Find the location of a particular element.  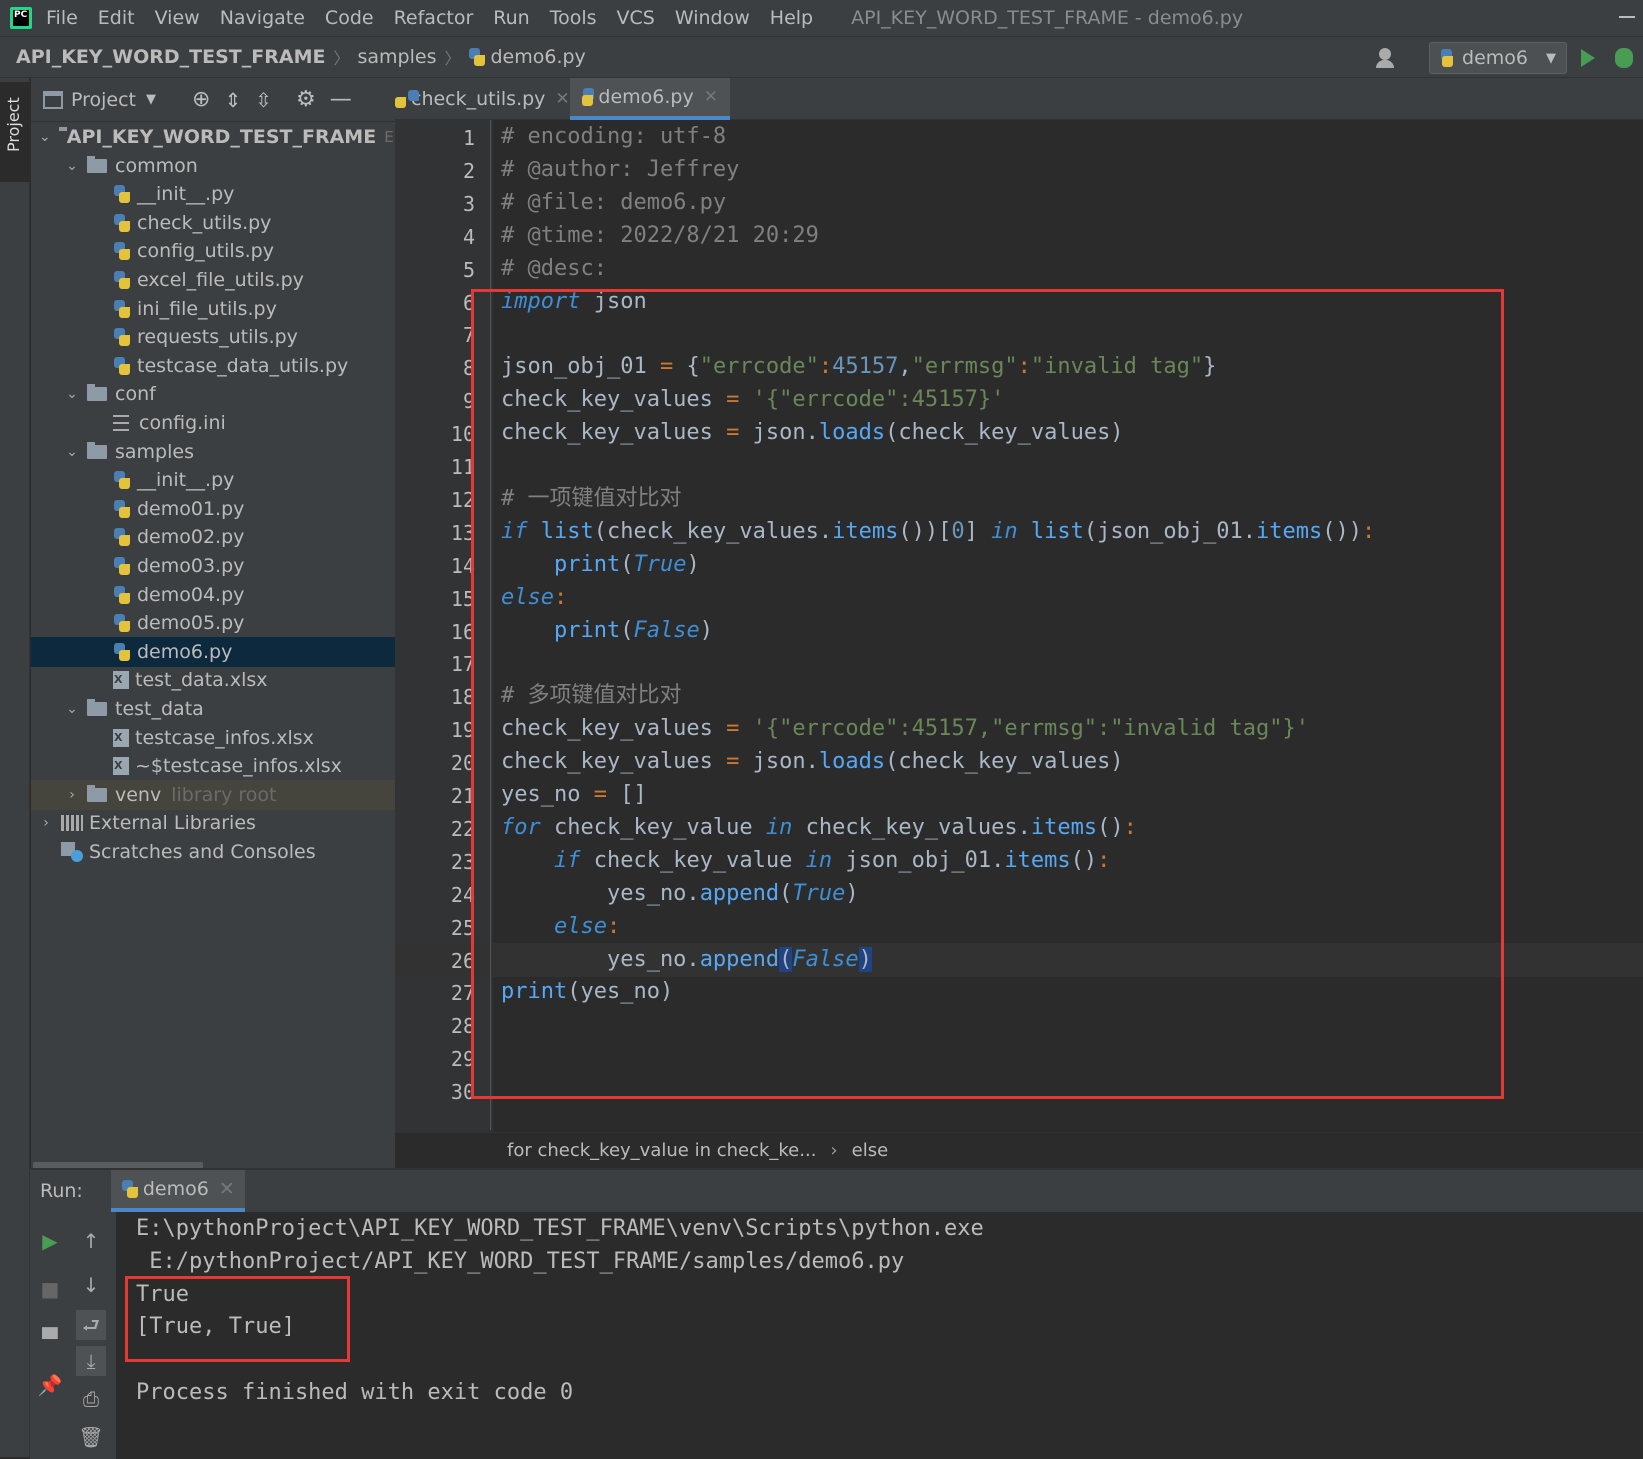

layout-icon: ▀ is located at coordinates (50, 1339).